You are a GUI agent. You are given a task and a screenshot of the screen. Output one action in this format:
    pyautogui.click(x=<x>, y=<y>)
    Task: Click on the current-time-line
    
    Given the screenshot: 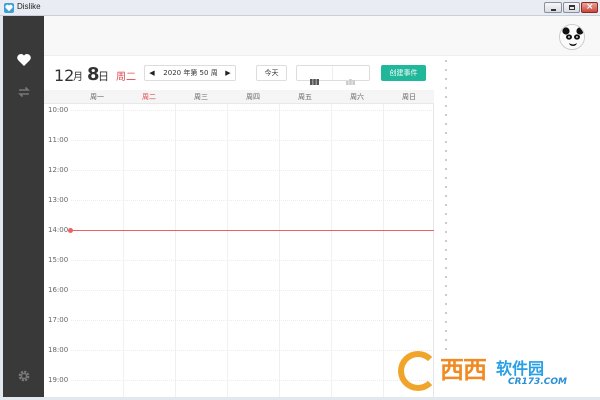 What is the action you would take?
    pyautogui.click(x=252, y=230)
    